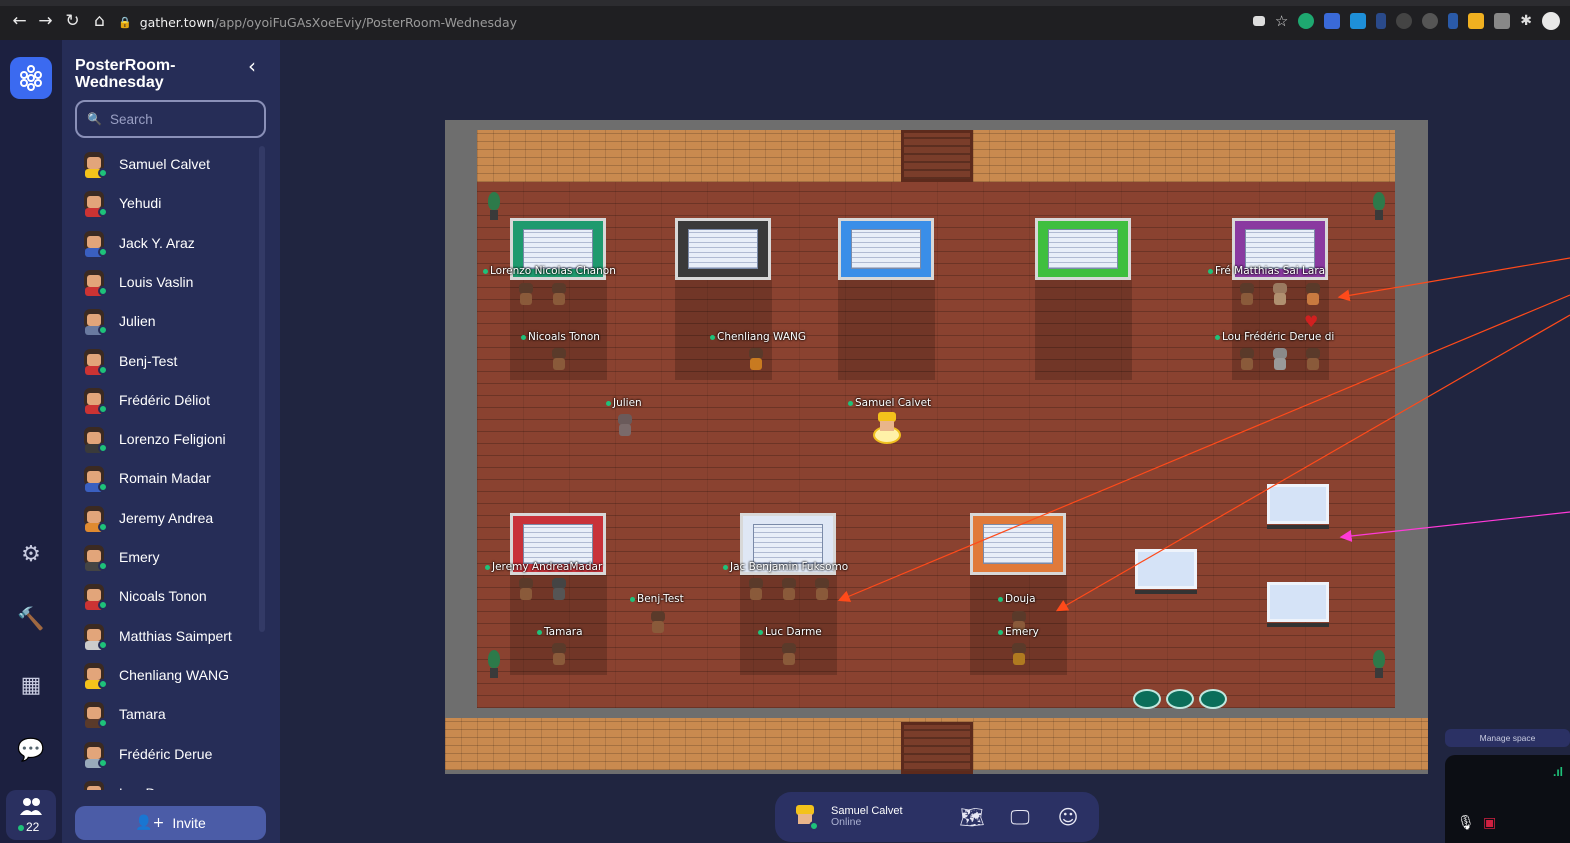 This screenshot has width=1570, height=843. I want to click on participant-item: Tamara, so click(123, 714).